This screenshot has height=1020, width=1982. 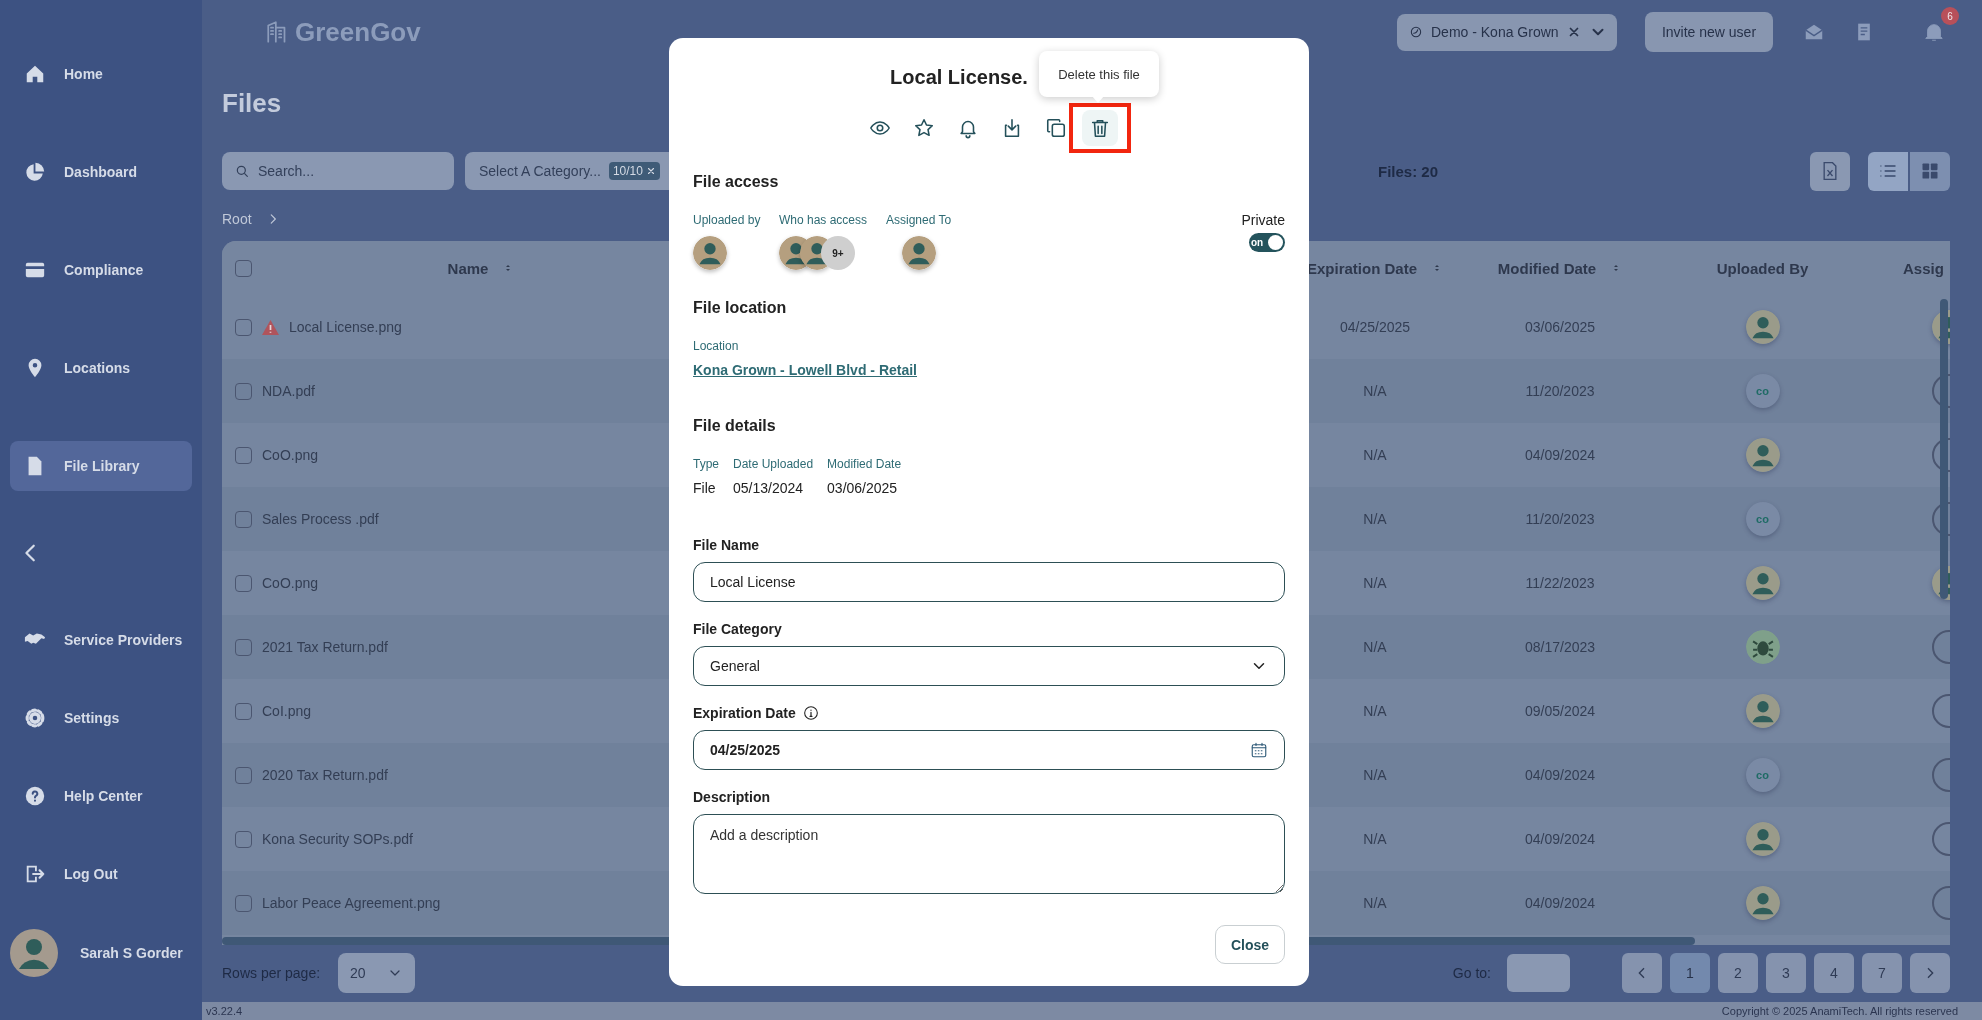 I want to click on expiration-date-input: 04/25/2025, so click(x=989, y=750).